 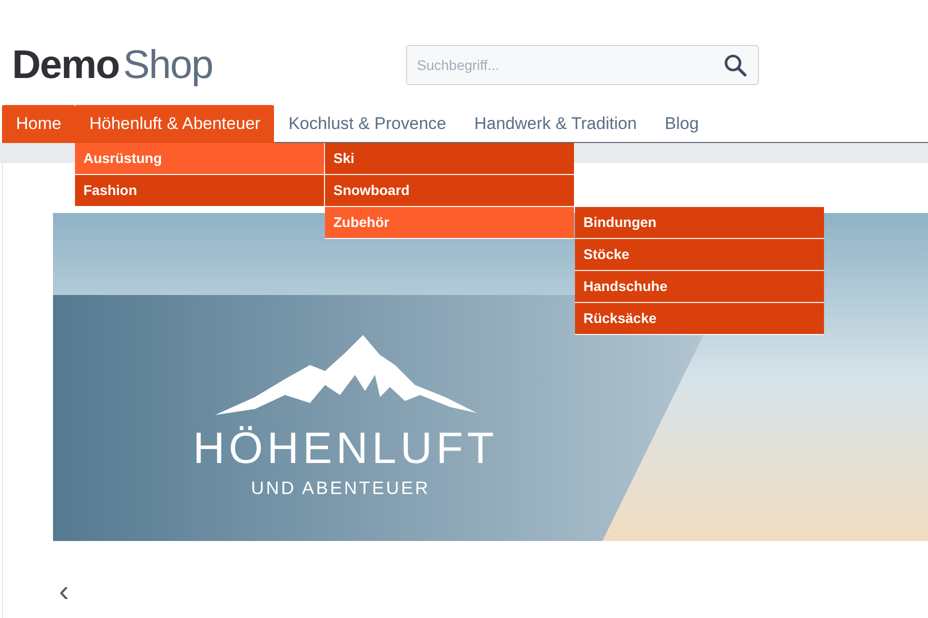 What do you see at coordinates (174, 124) in the screenshot?
I see `nav-tab: Höhenluft & Abenteuer` at bounding box center [174, 124].